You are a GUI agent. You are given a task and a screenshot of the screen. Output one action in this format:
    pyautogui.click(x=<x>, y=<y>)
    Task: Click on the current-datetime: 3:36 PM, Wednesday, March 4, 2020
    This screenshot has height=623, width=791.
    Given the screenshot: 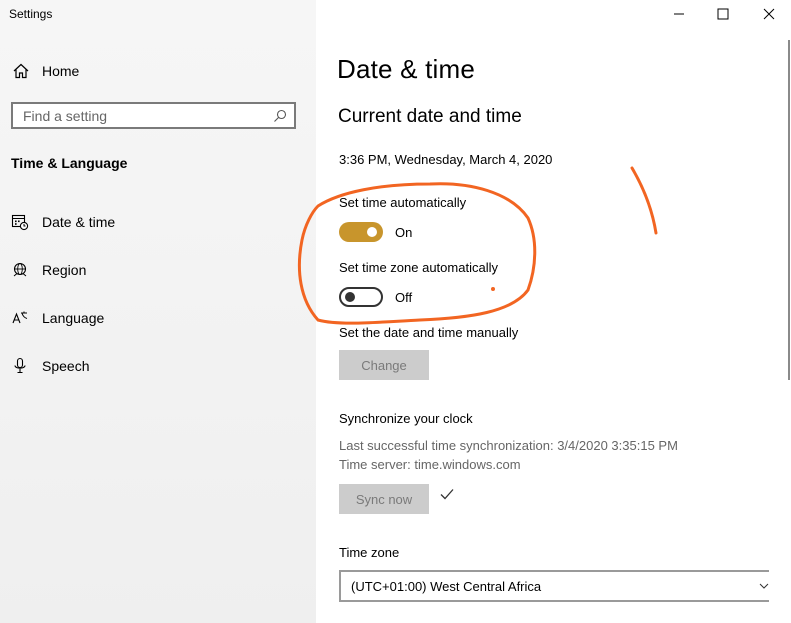 What is the action you would take?
    pyautogui.click(x=446, y=159)
    